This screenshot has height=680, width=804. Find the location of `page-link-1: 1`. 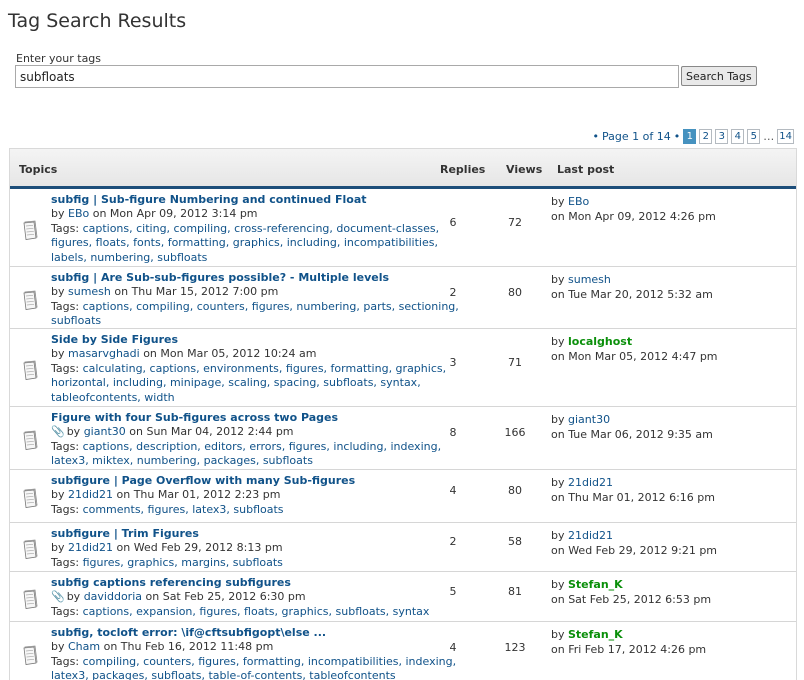

page-link-1: 1 is located at coordinates (690, 136).